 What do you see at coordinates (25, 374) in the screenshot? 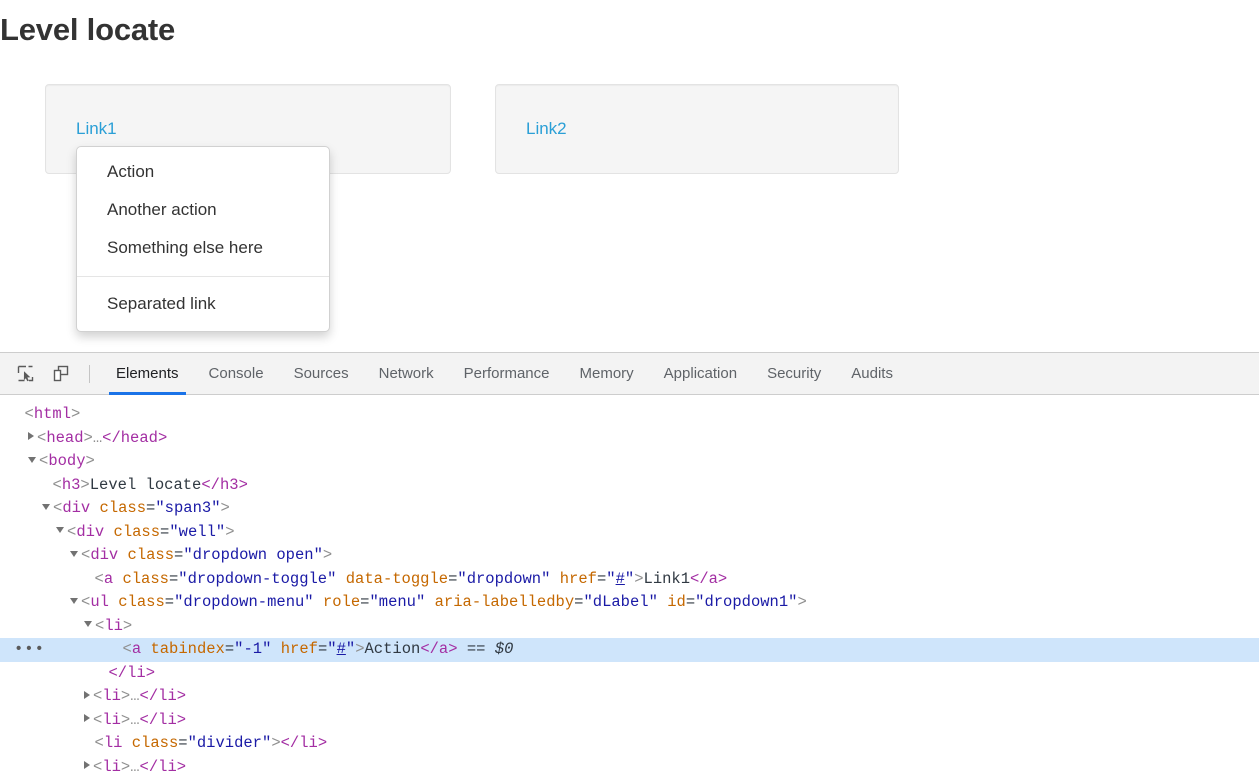
I see `inspect-element-icon` at bounding box center [25, 374].